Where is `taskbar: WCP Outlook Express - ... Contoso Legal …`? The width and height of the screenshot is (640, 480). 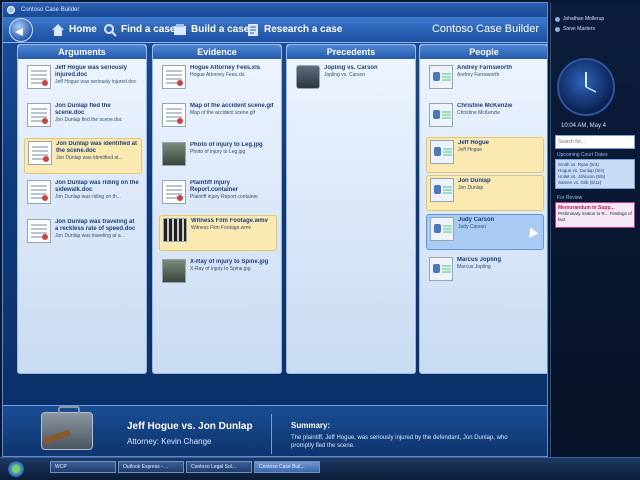 taskbar: WCP Outlook Express - ... Contoso Legal … is located at coordinates (320, 468).